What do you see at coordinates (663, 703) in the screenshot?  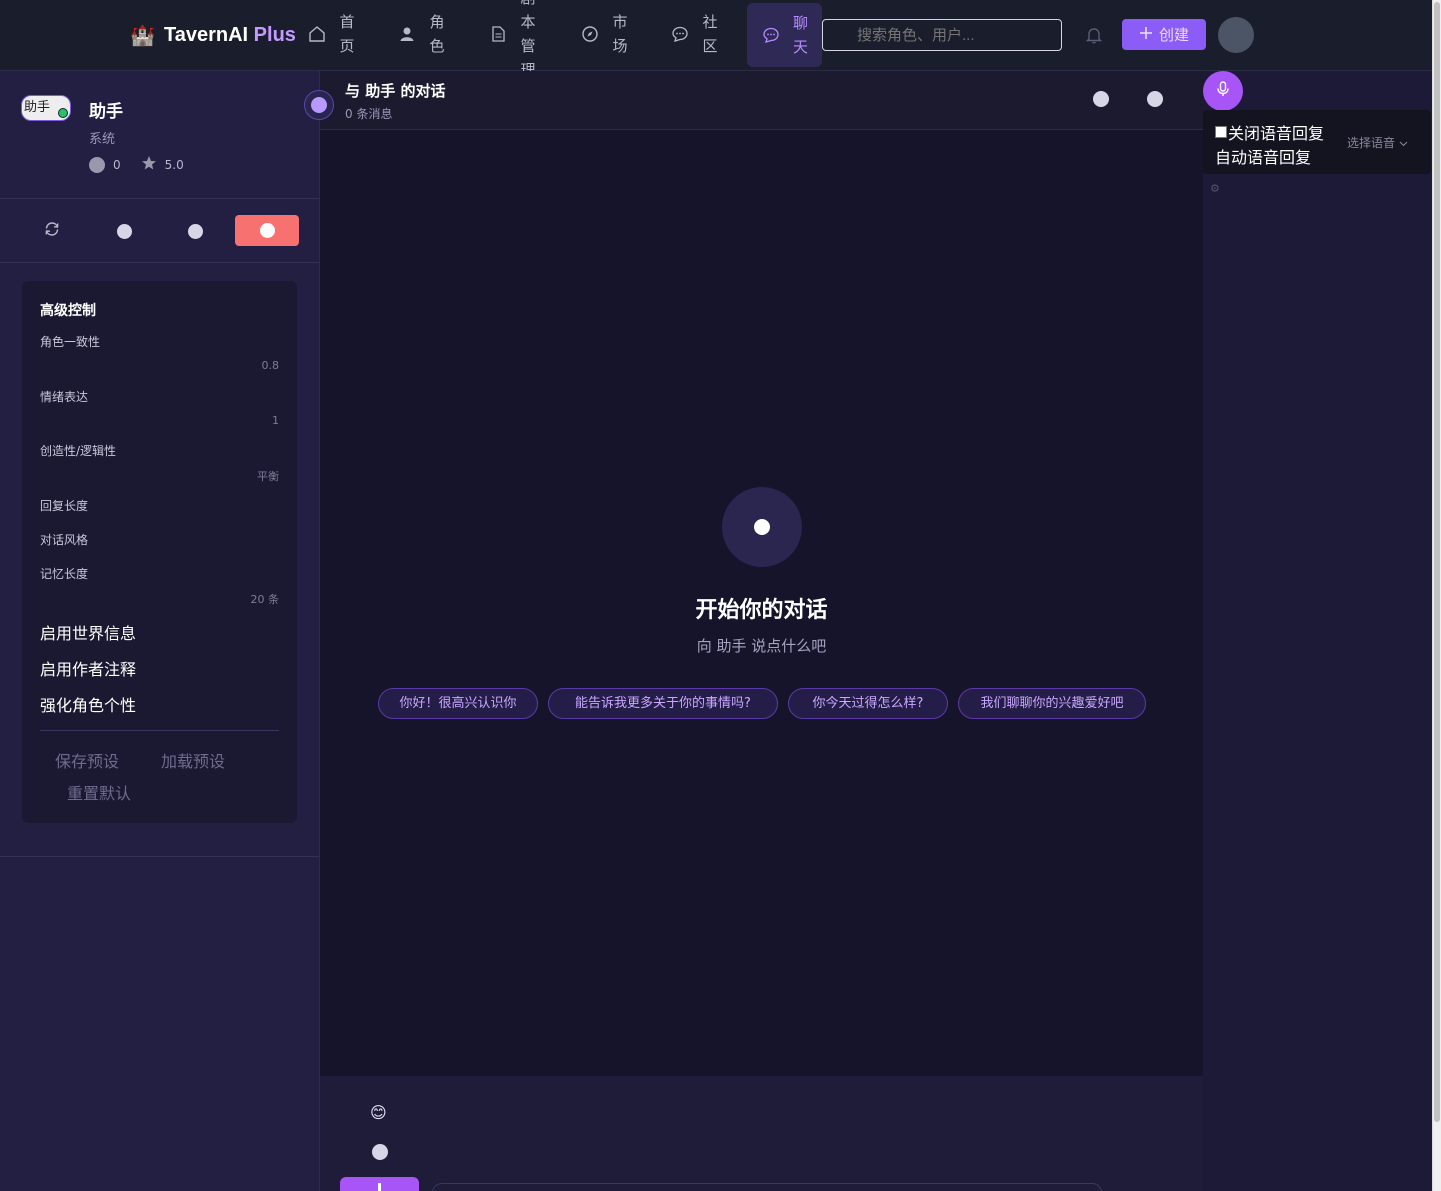 I see `suggestion-chip: 能告诉我更多关于你的事情吗?` at bounding box center [663, 703].